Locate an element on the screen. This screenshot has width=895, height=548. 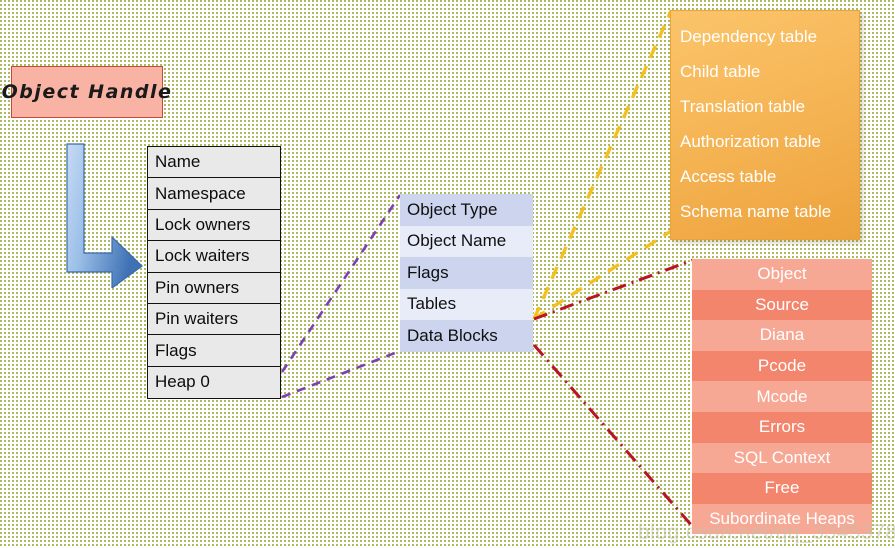
cell-text: Name is located at coordinates (178, 162).